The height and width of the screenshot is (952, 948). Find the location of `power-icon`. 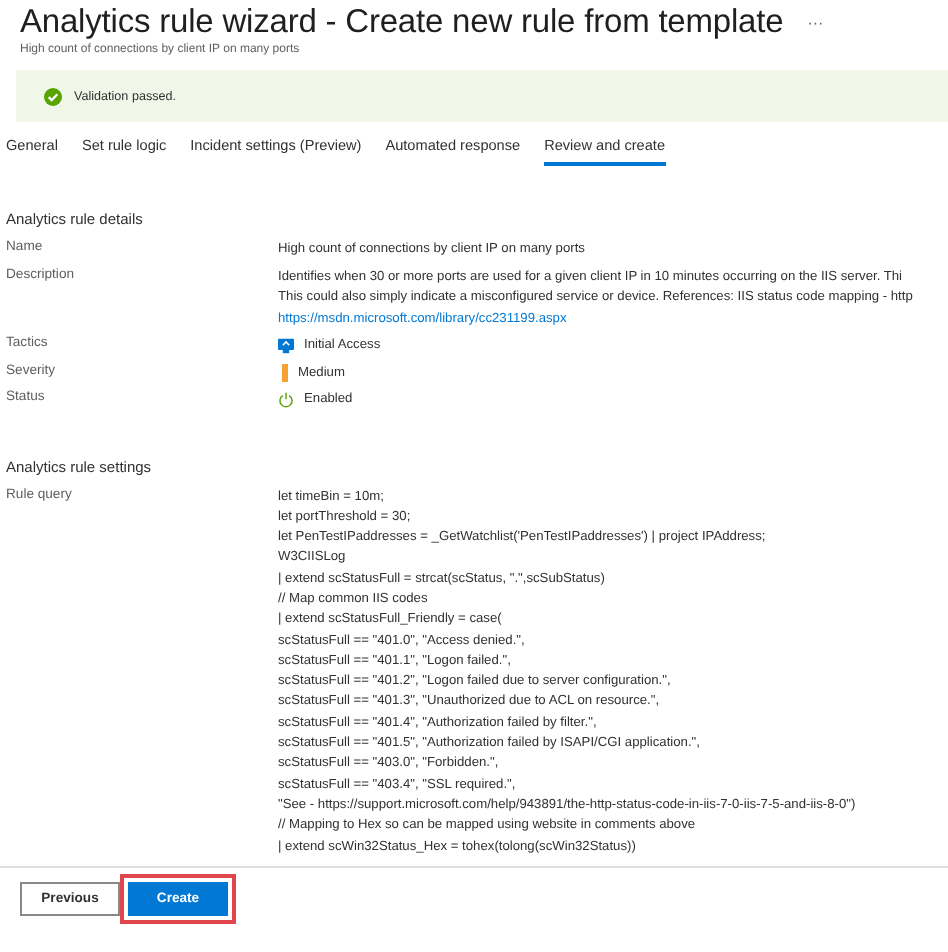

power-icon is located at coordinates (286, 400).